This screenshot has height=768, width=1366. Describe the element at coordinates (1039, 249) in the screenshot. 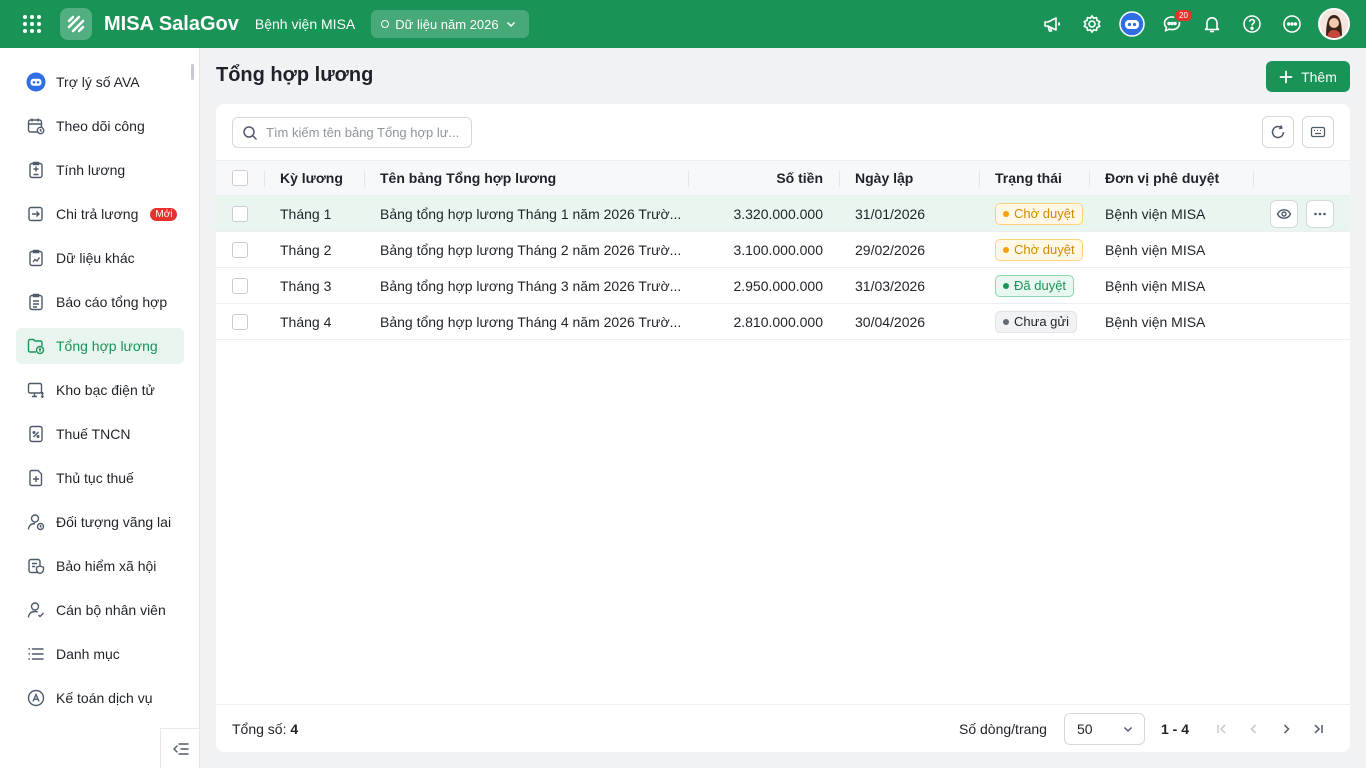

I see `cell-status: Chờ duyệt` at that location.